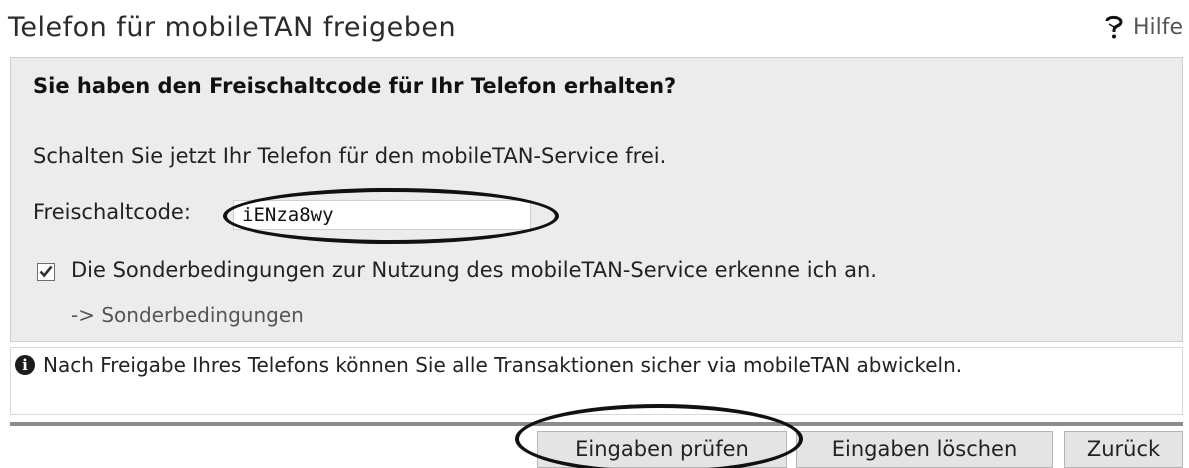  What do you see at coordinates (596, 424) in the screenshot?
I see `action-divider` at bounding box center [596, 424].